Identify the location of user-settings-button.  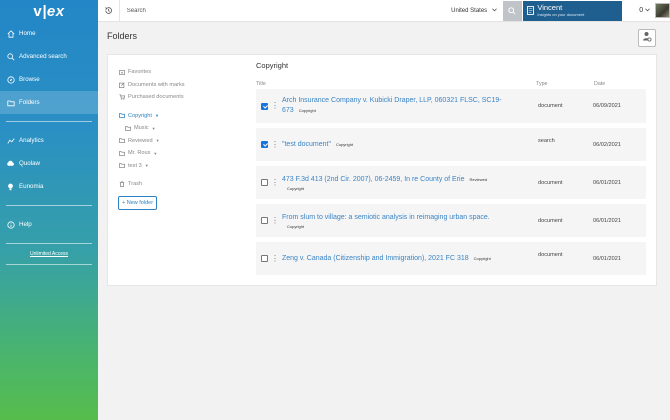
(647, 38).